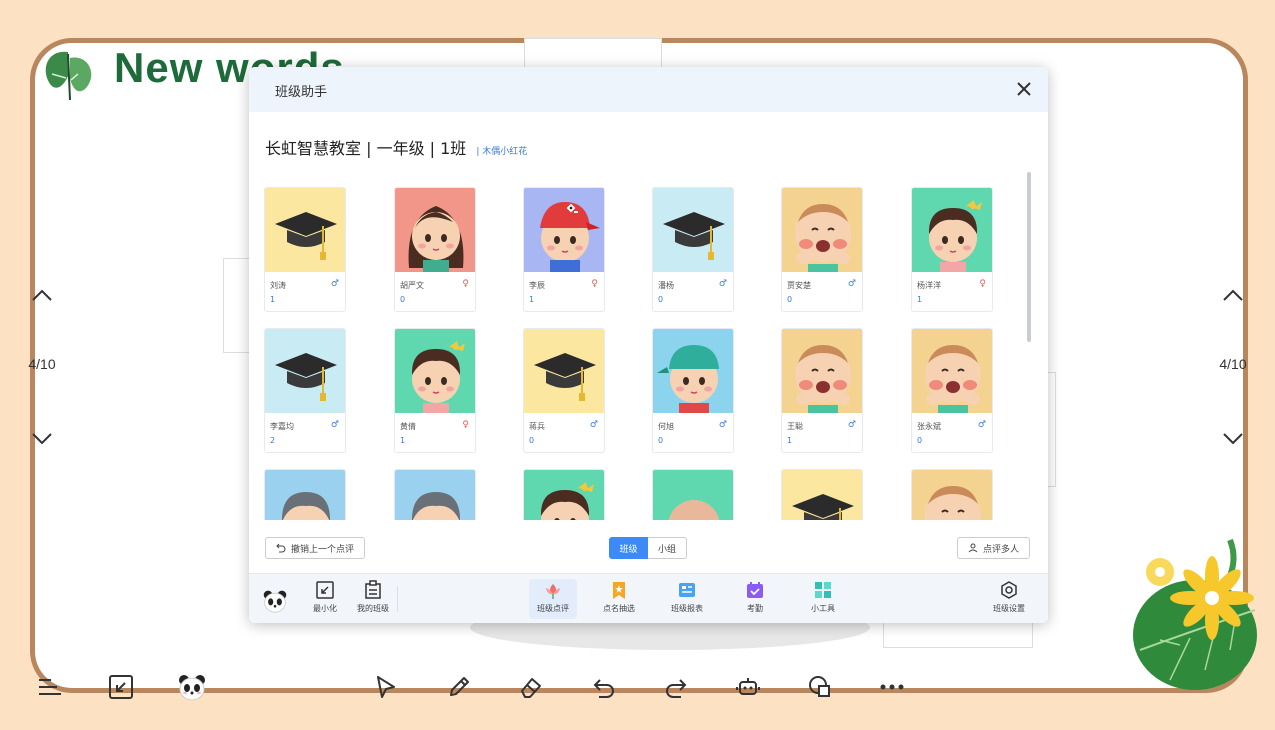 The height and width of the screenshot is (730, 1275). I want to click on review-multiple-button: 点评多人, so click(994, 548).